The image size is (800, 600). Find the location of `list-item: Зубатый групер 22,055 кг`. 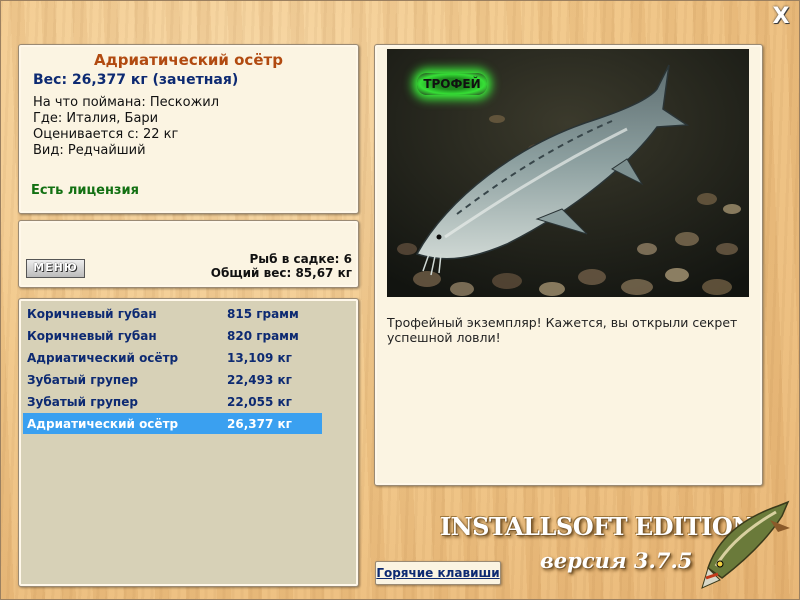

list-item: Зубатый групер 22,055 кг is located at coordinates (172, 401).